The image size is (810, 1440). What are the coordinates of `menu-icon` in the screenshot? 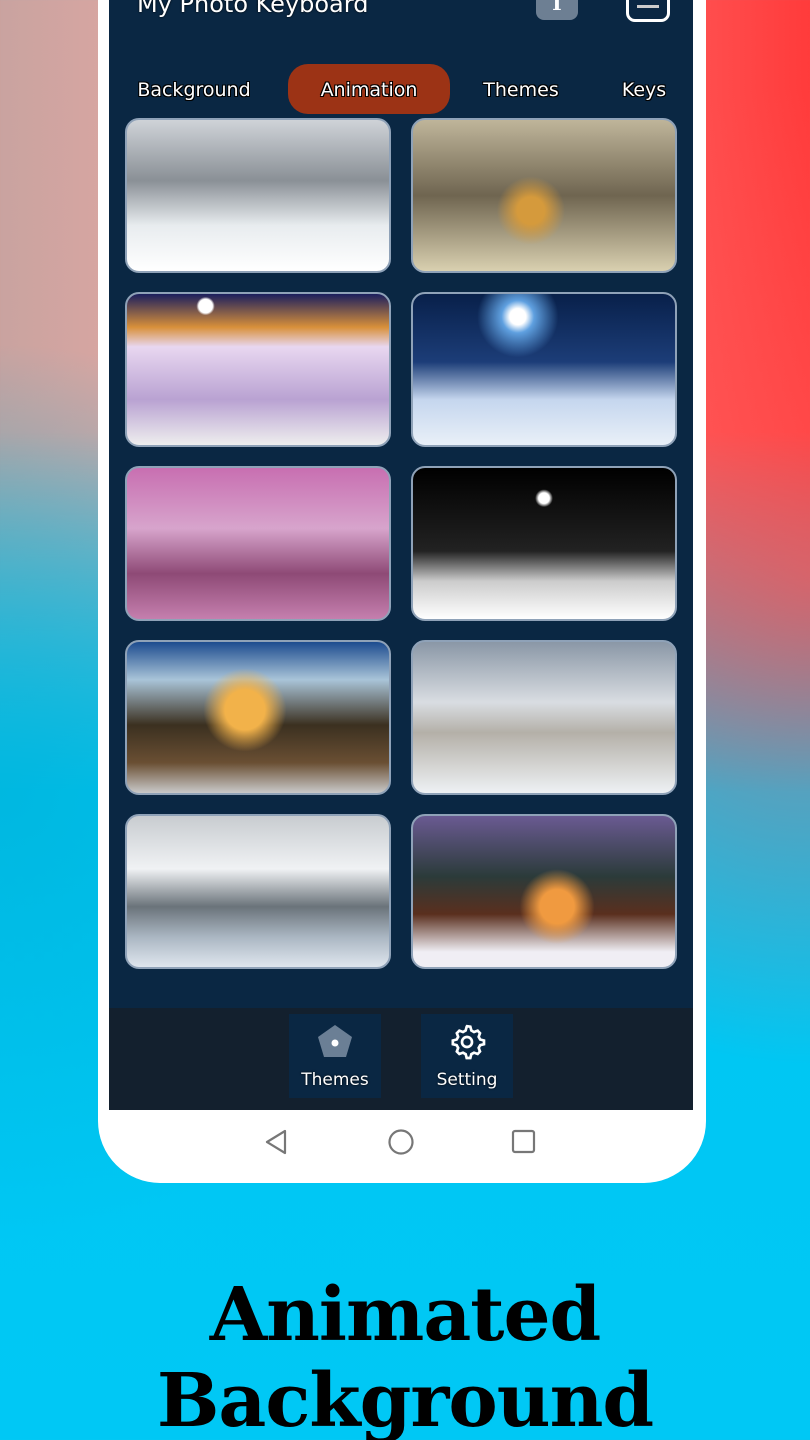 It's located at (648, 11).